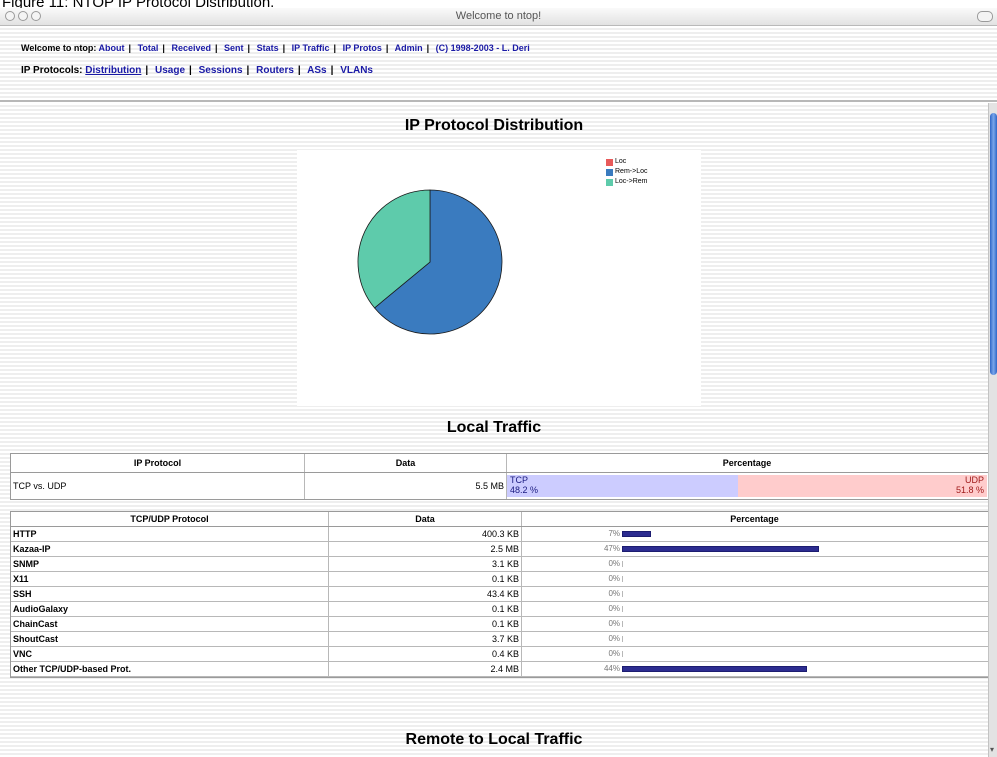  I want to click on nav-link-ip-protos: IP Protos, so click(362, 48).